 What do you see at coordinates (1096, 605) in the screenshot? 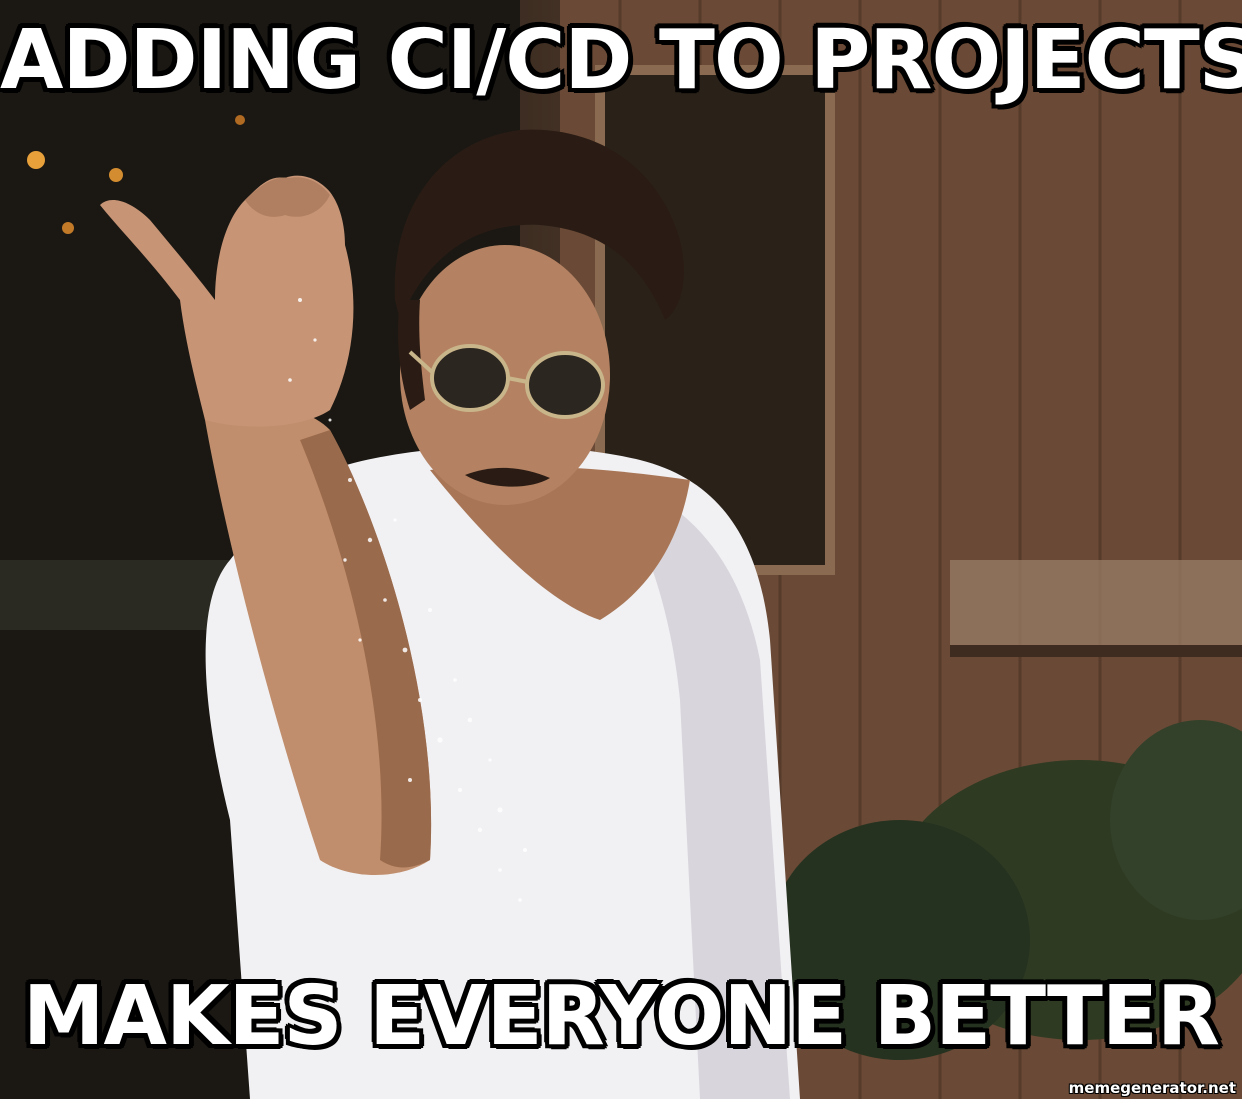
I see `wall-ledge` at bounding box center [1096, 605].